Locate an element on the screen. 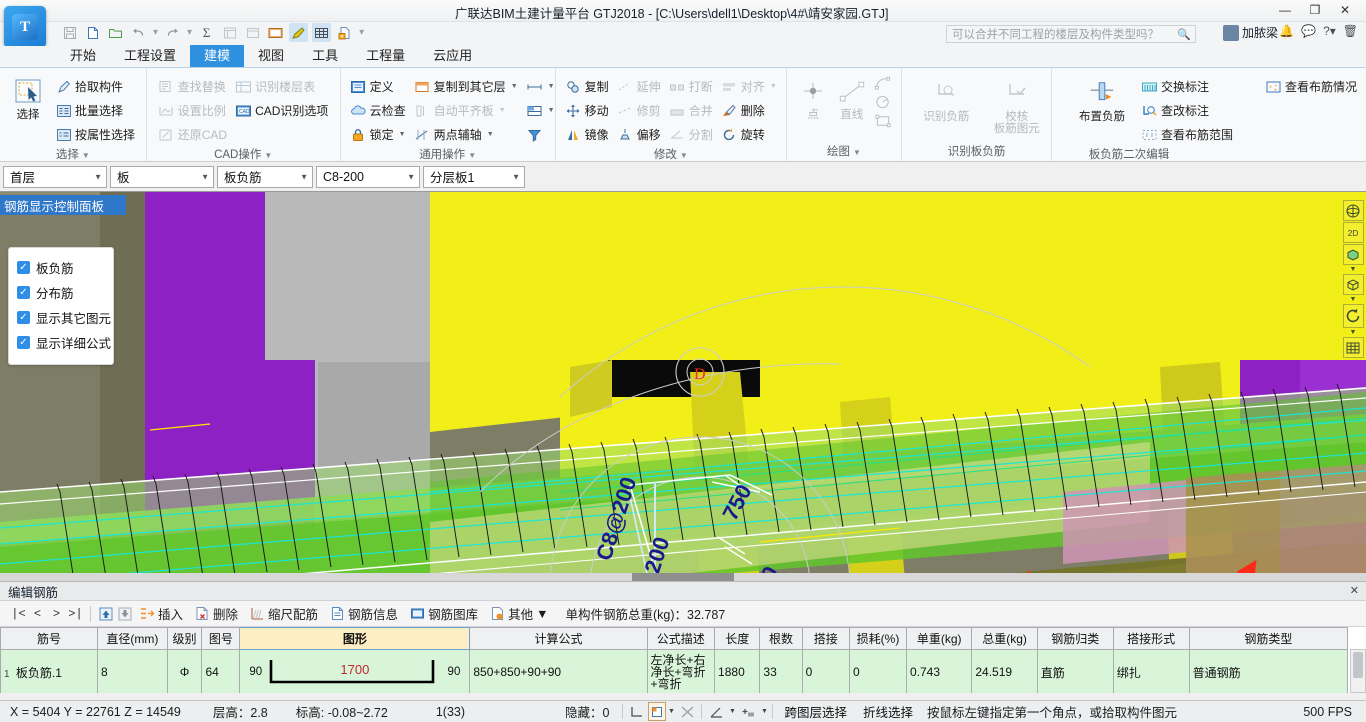 The height and width of the screenshot is (722, 1366). filter-button is located at coordinates (541, 134).